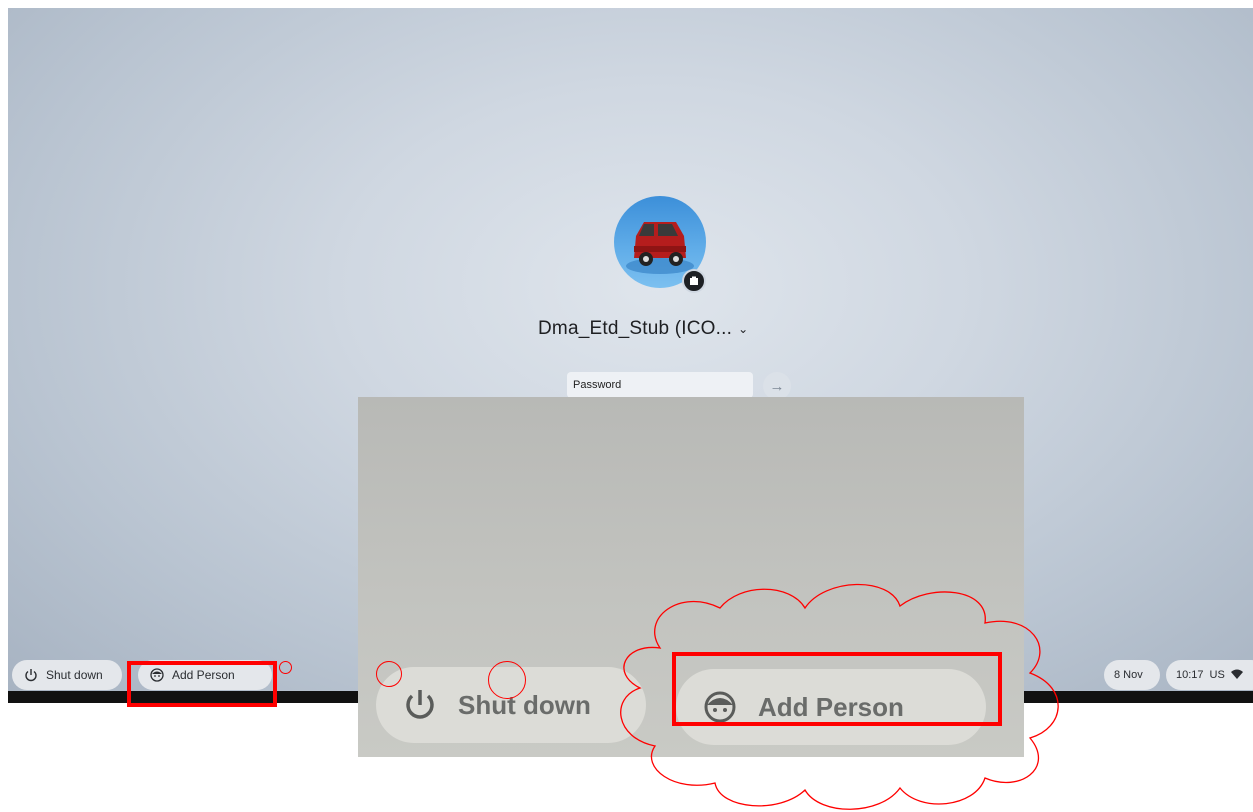  I want to click on time-text: 10:17, so click(1190, 675).